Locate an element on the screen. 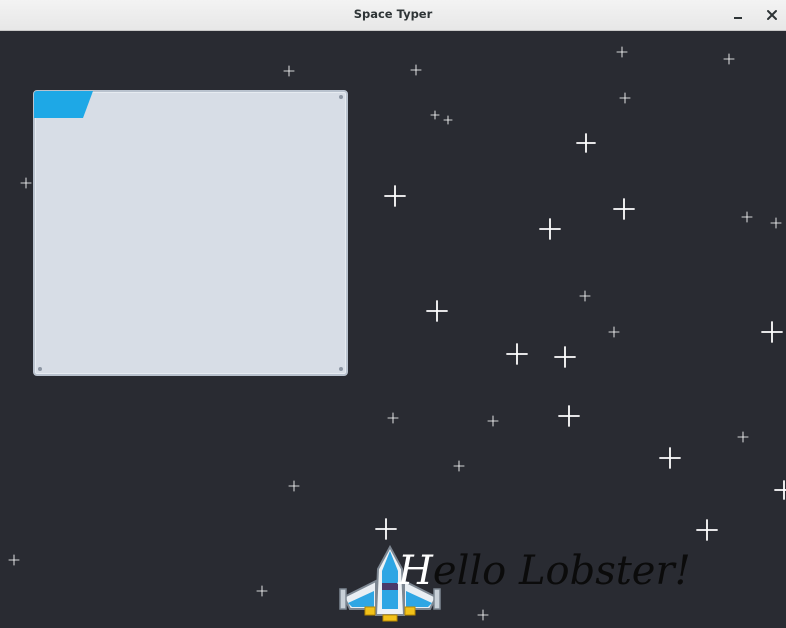 Image resolution: width=786 pixels, height=628 pixels. typed-letters: H is located at coordinates (415, 571).